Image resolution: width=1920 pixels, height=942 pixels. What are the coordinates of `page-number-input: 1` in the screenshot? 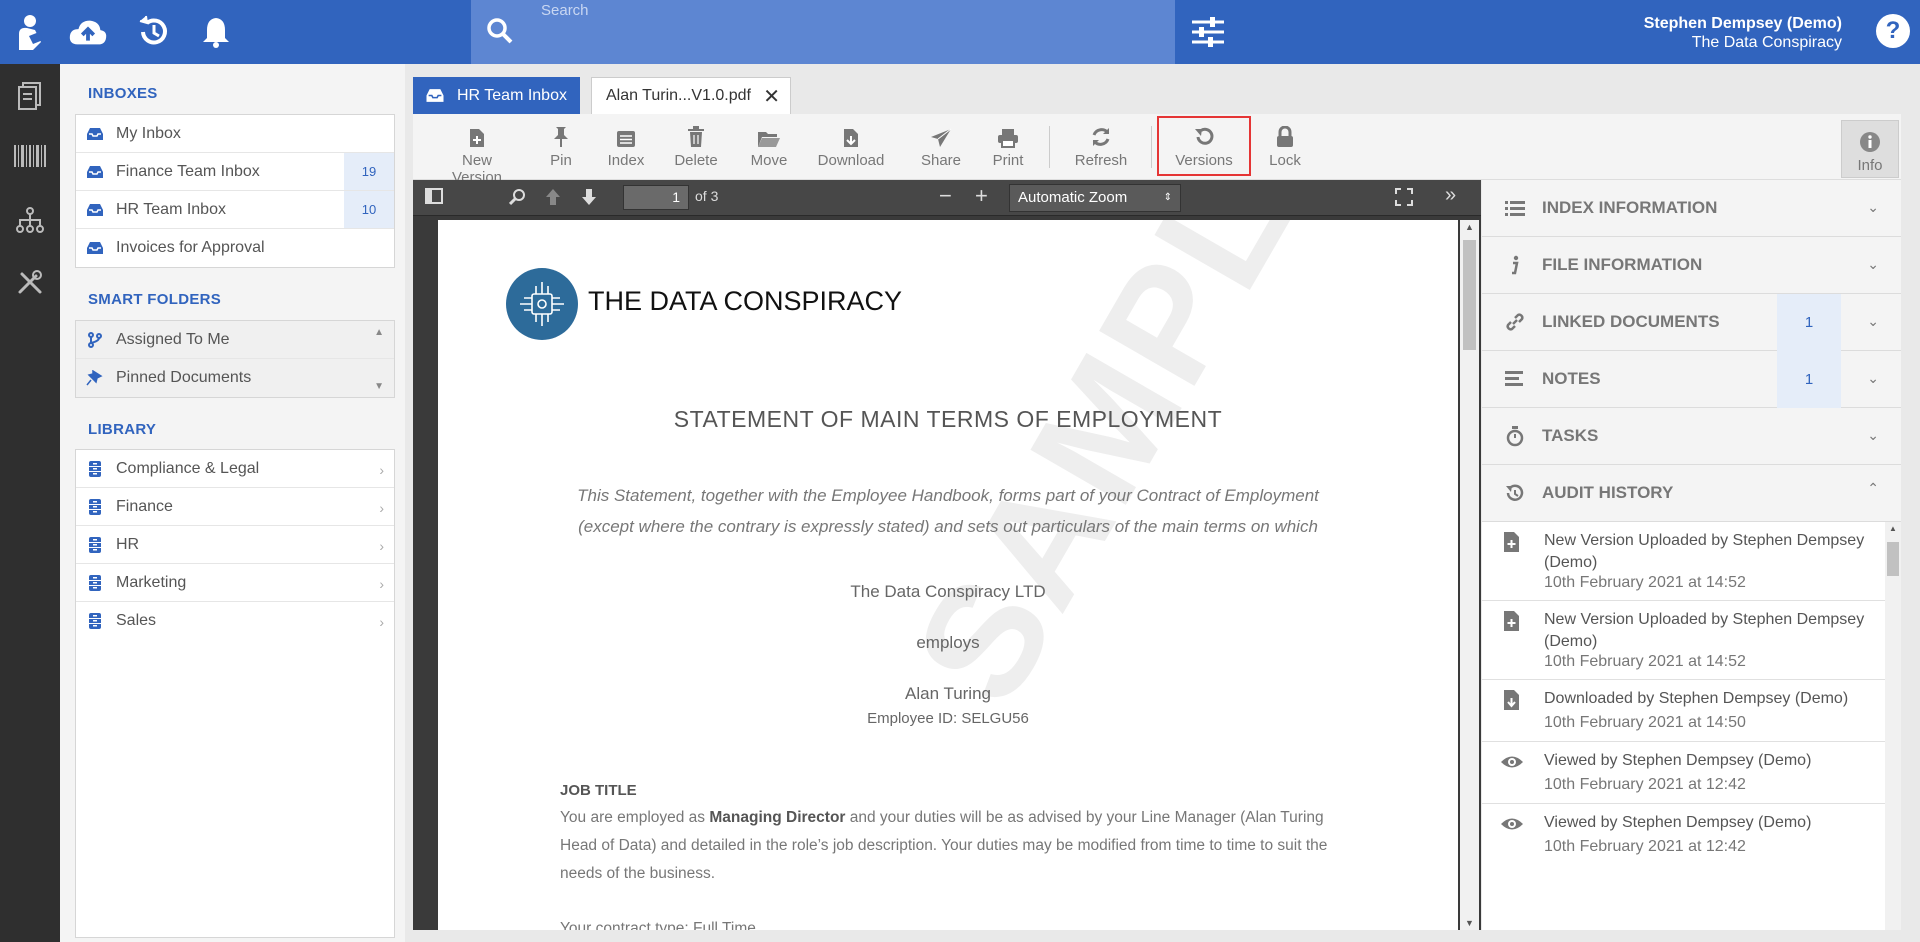 It's located at (656, 197).